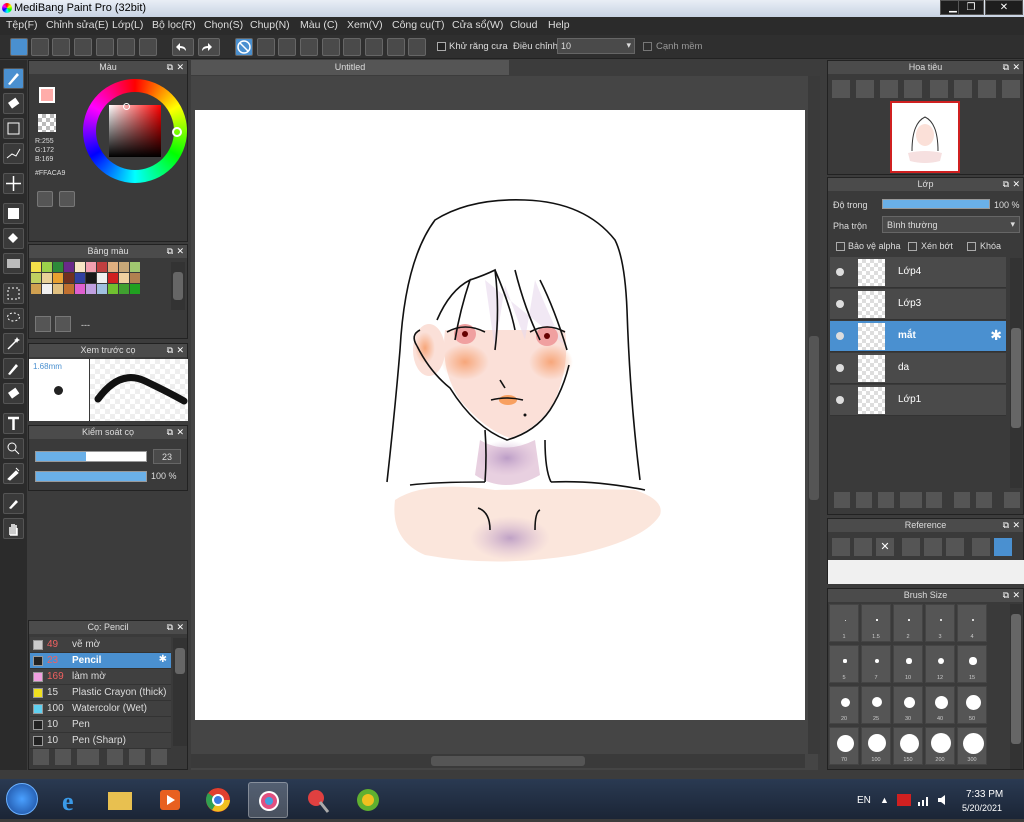 The width and height of the screenshot is (1024, 822). What do you see at coordinates (63, 757) in the screenshot?
I see `new-brush-icon` at bounding box center [63, 757].